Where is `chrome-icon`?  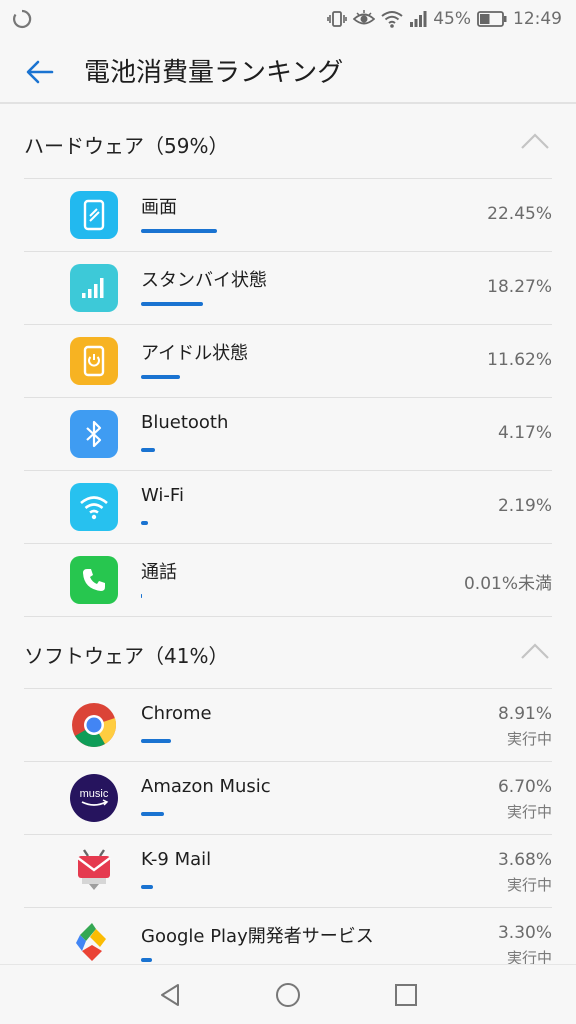
chrome-icon is located at coordinates (94, 725).